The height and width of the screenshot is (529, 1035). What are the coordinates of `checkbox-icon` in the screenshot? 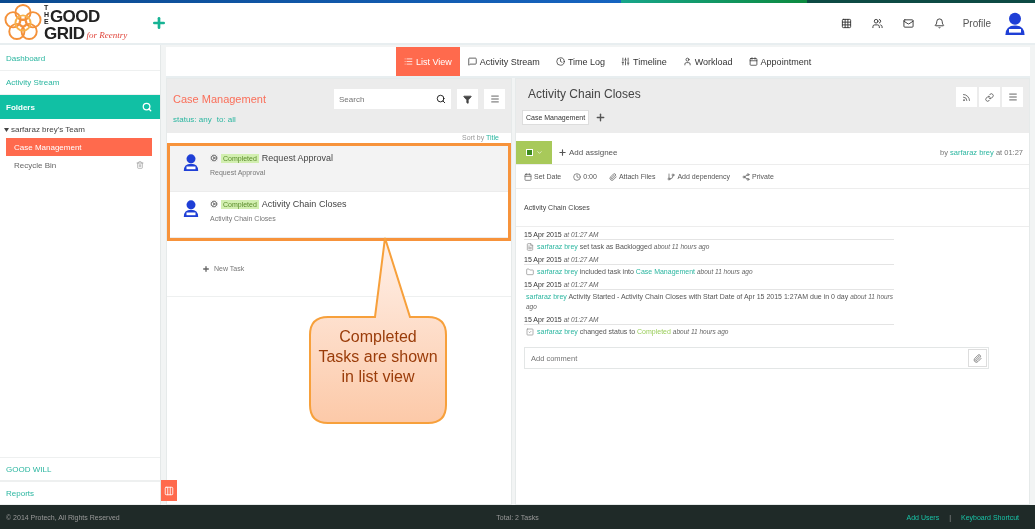 It's located at (530, 332).